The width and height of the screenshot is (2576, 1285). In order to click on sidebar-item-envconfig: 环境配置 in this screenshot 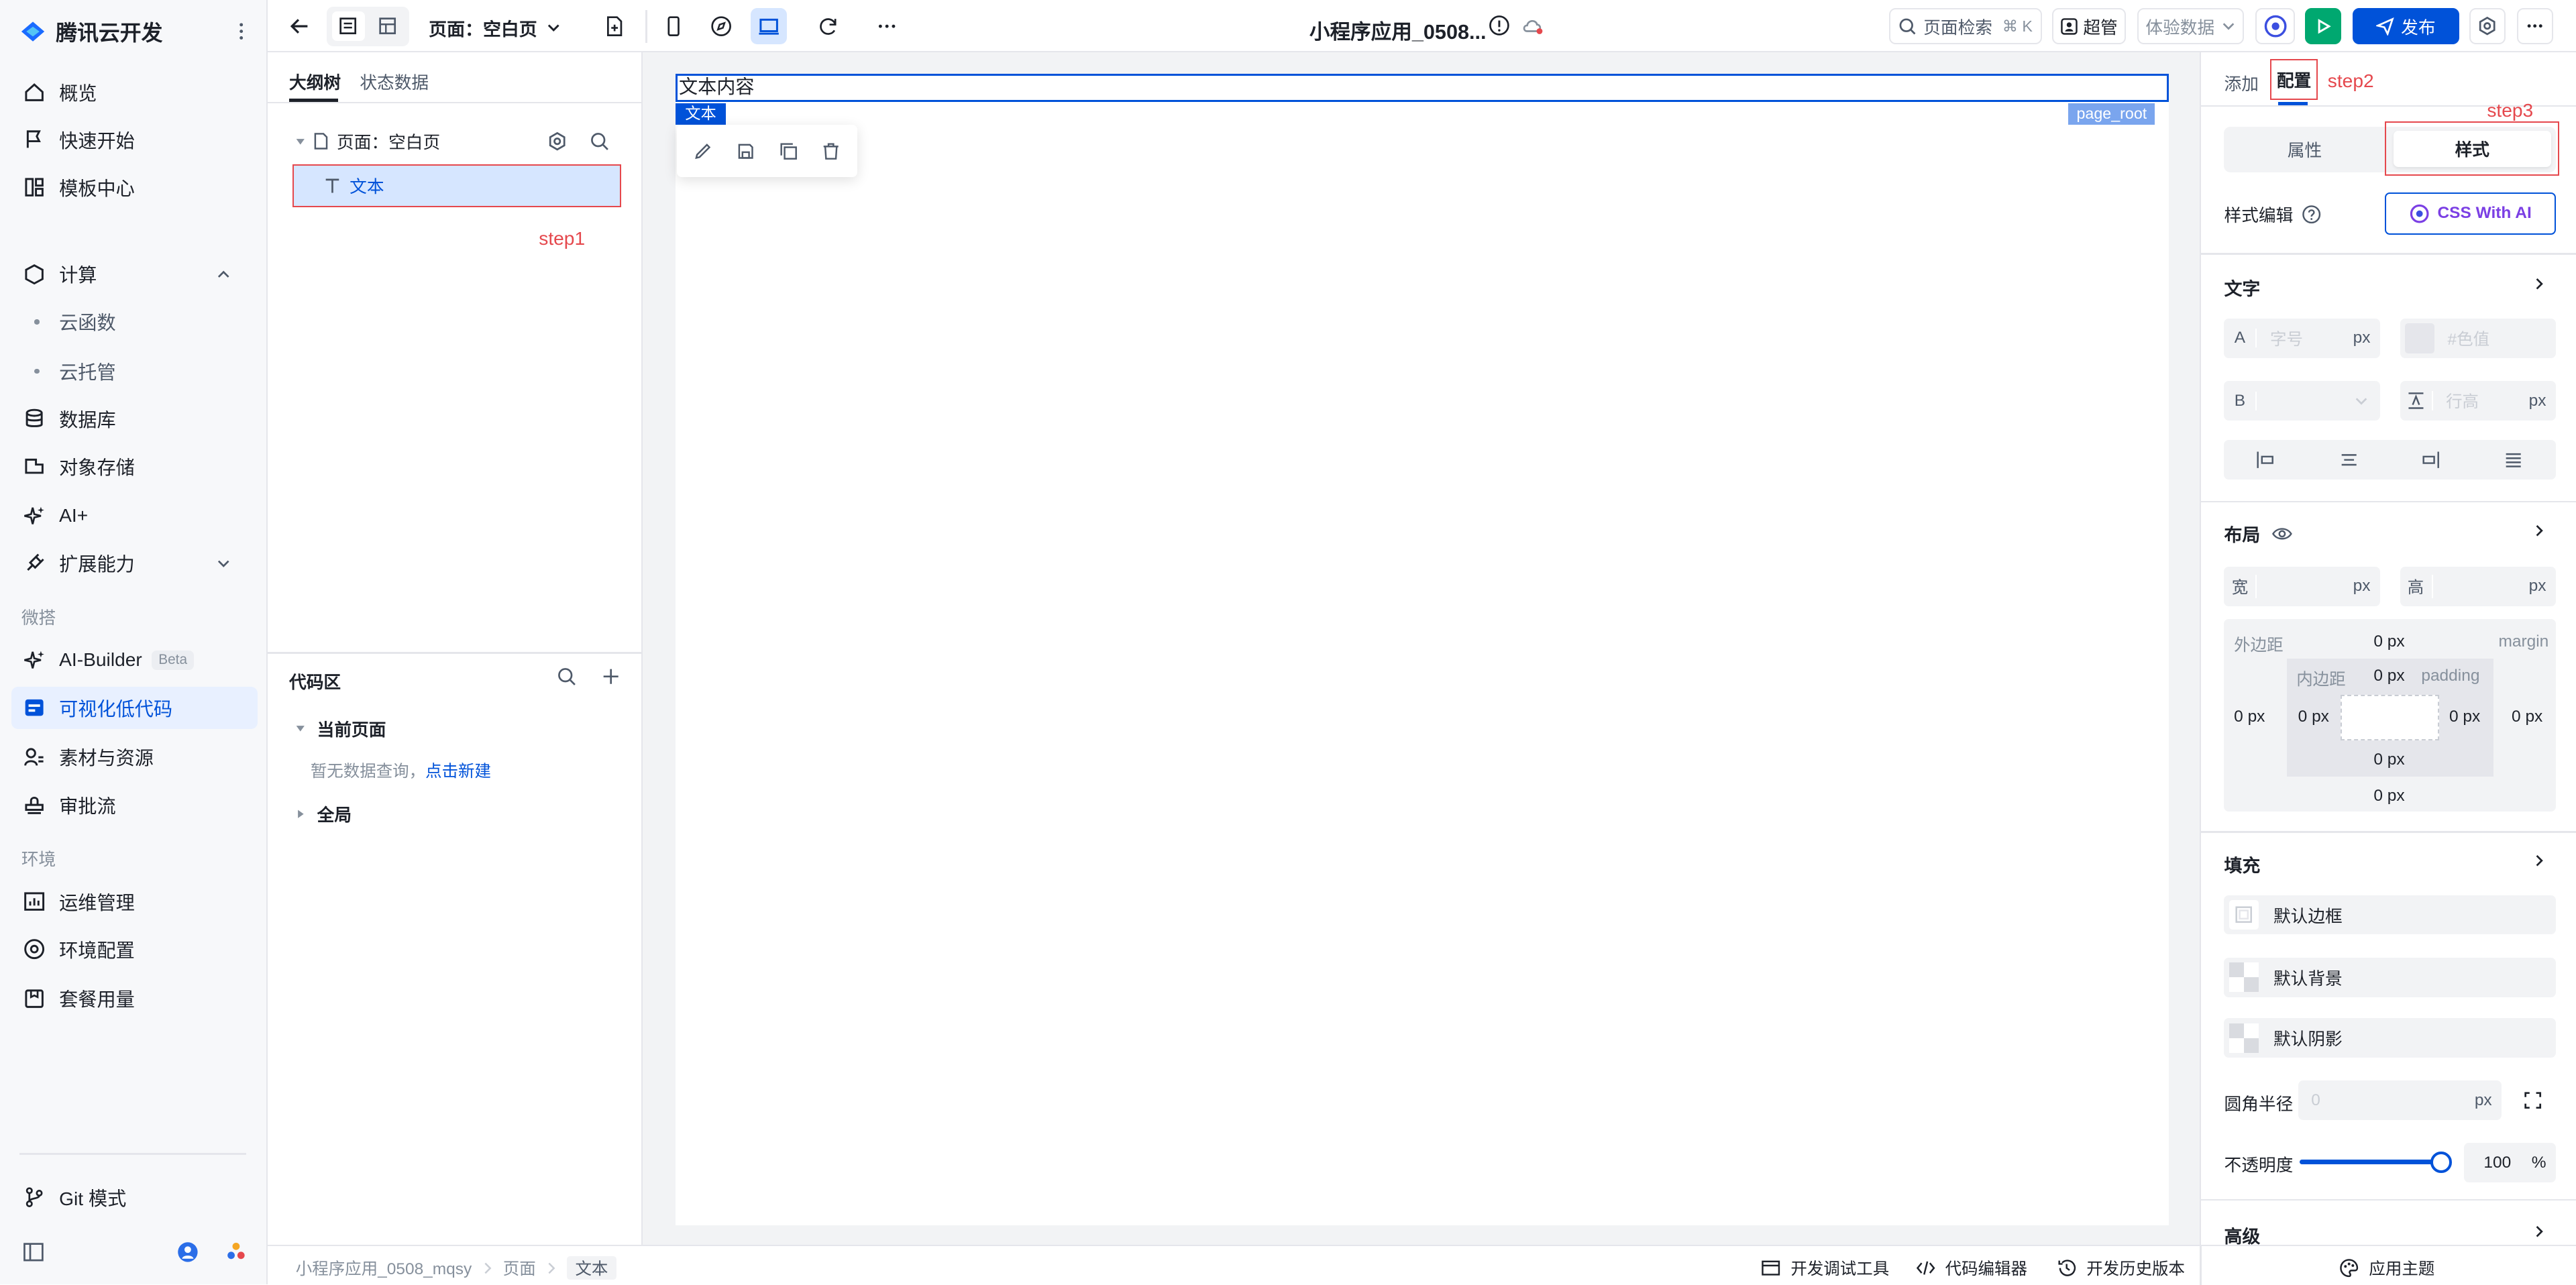, I will do `click(134, 949)`.